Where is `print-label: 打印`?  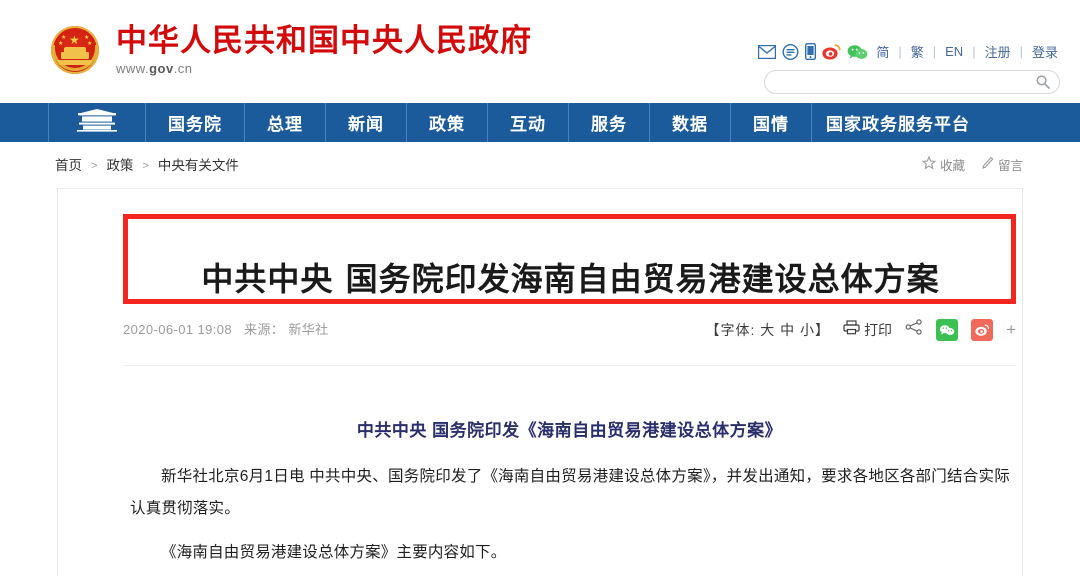
print-label: 打印 is located at coordinates (878, 330).